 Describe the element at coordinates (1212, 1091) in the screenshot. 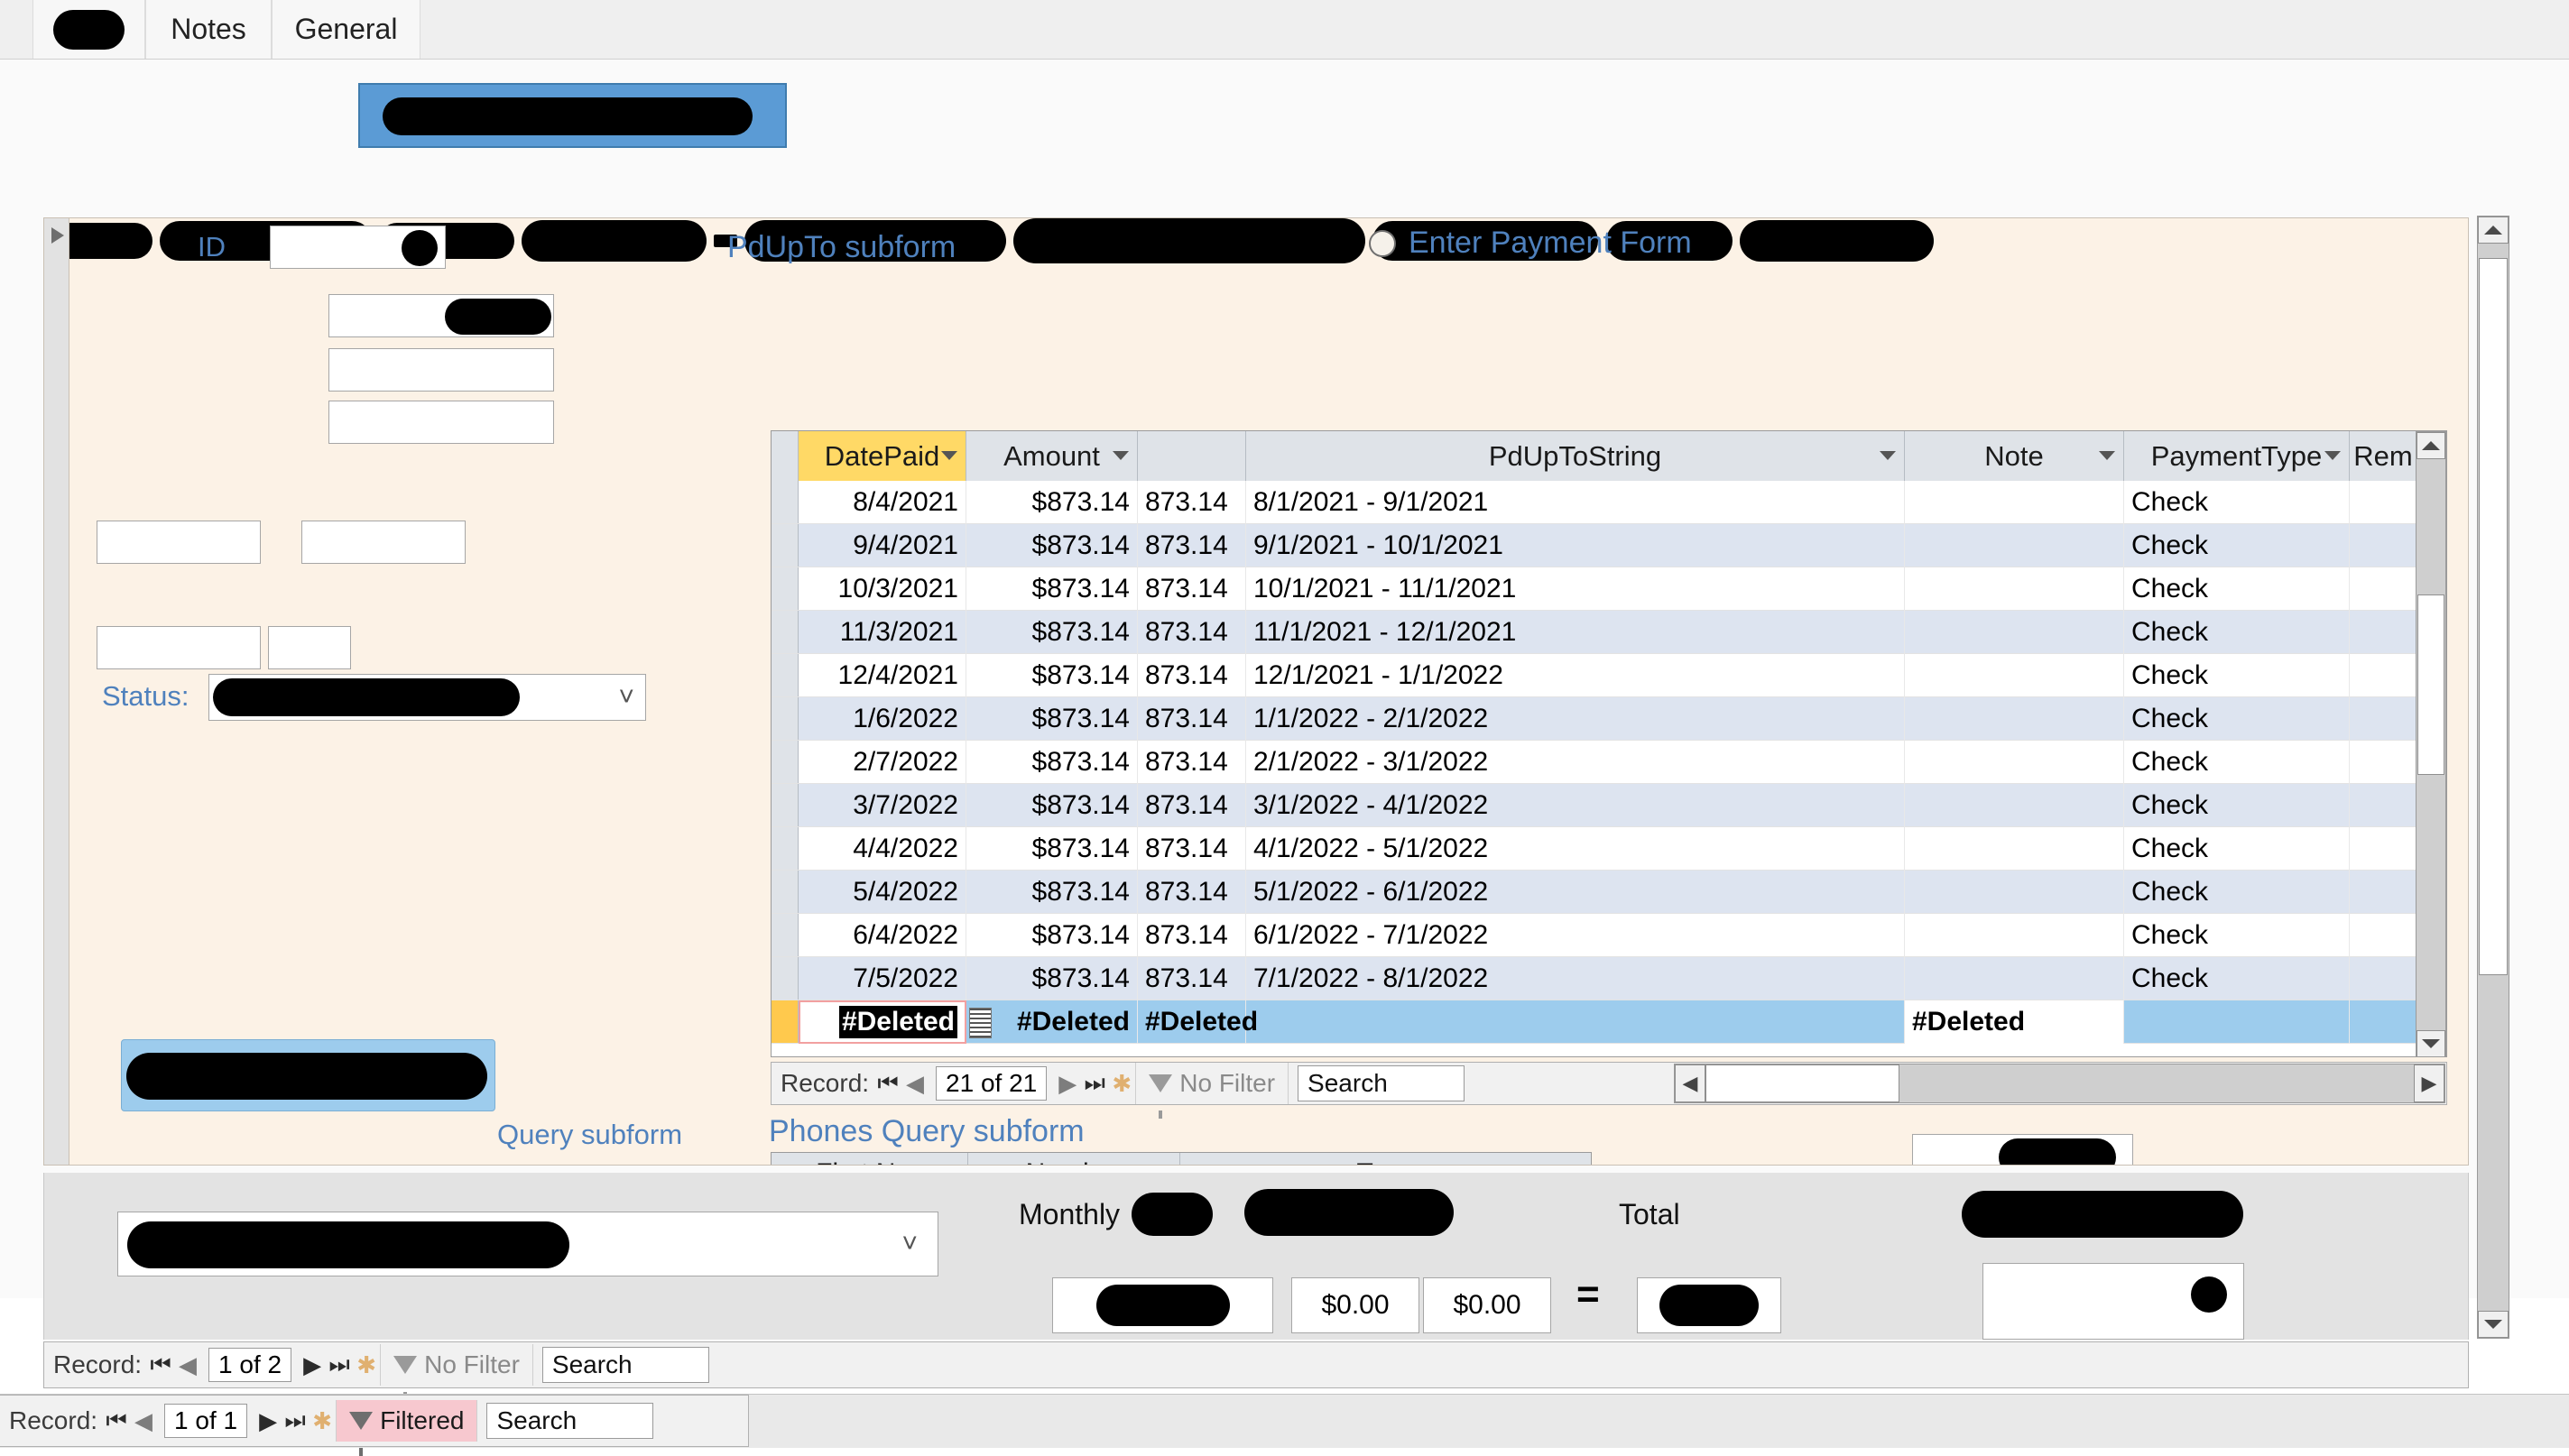

I see `filter-status-chip: No Filter` at that location.